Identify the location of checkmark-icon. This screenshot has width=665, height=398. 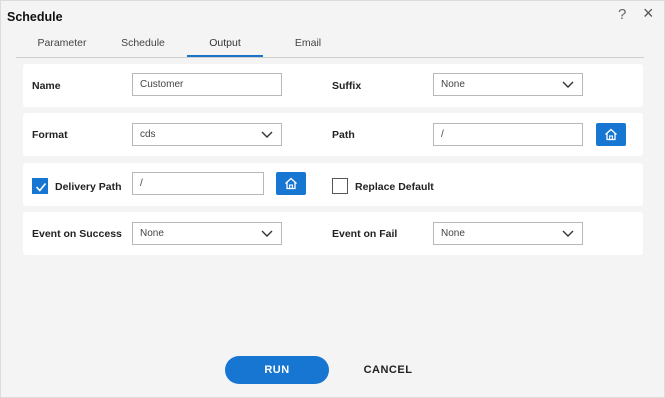
(41, 187).